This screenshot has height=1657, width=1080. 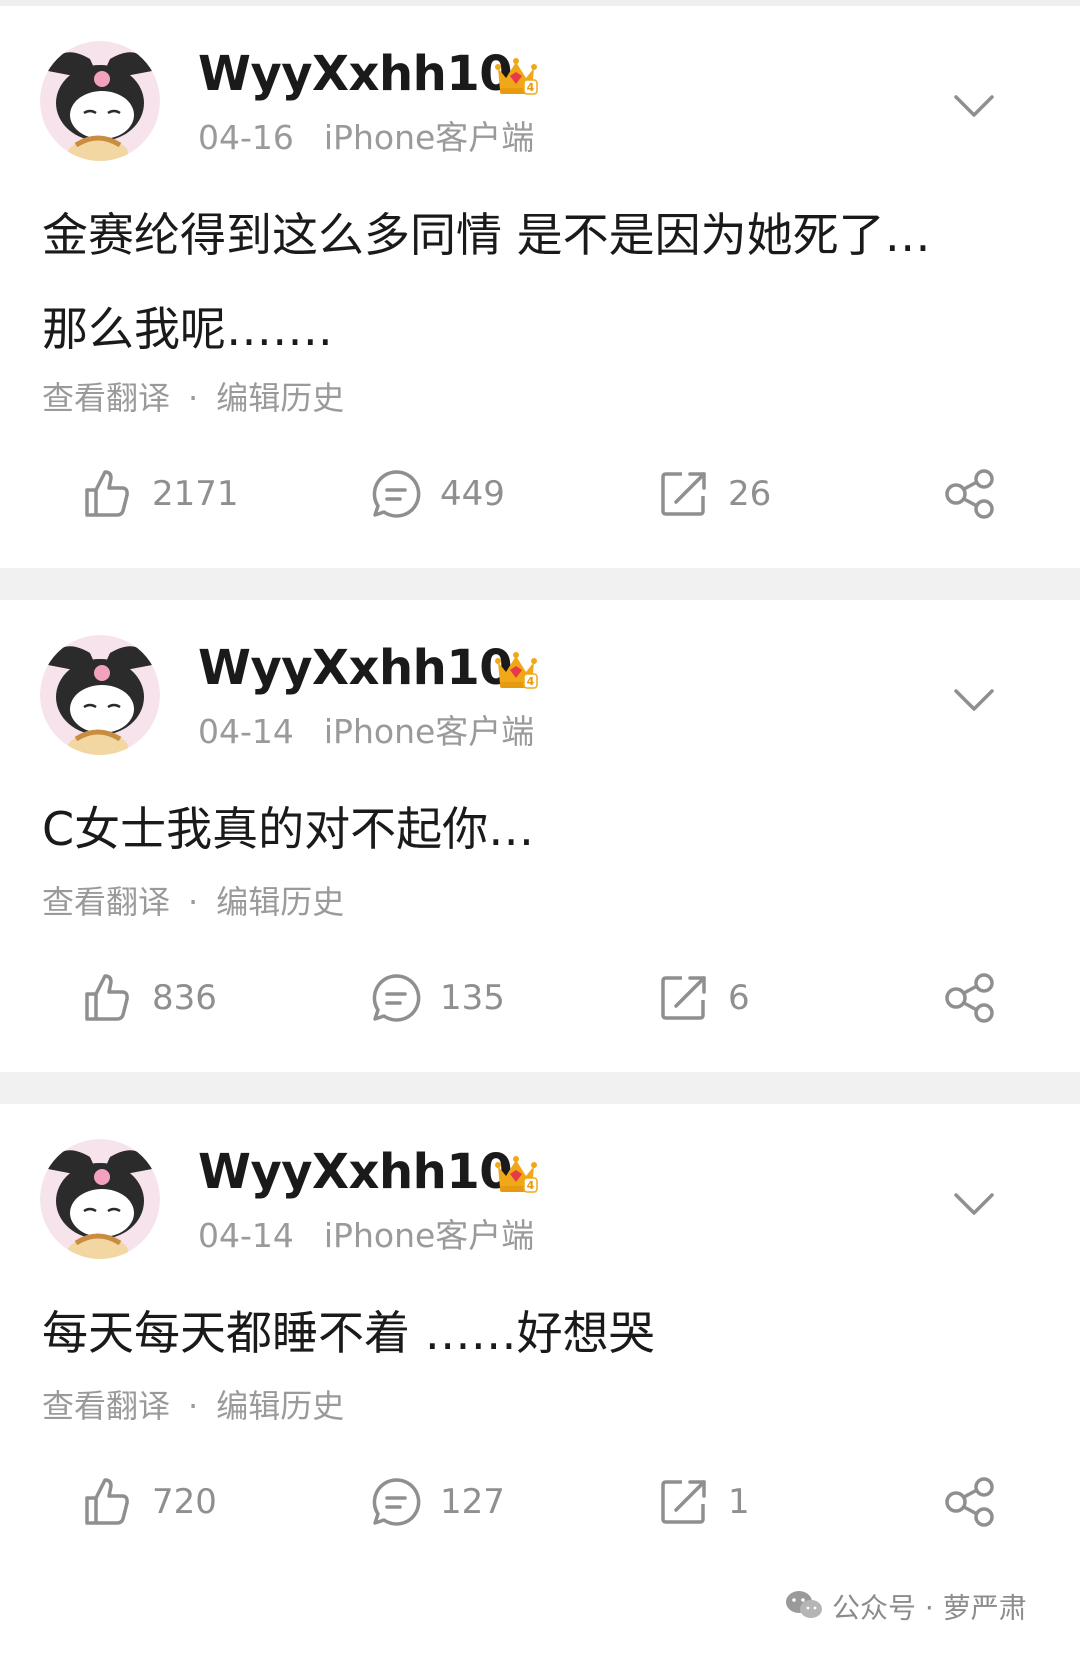 I want to click on post-meta: 04-16 iPhone客户端, so click(x=366, y=138).